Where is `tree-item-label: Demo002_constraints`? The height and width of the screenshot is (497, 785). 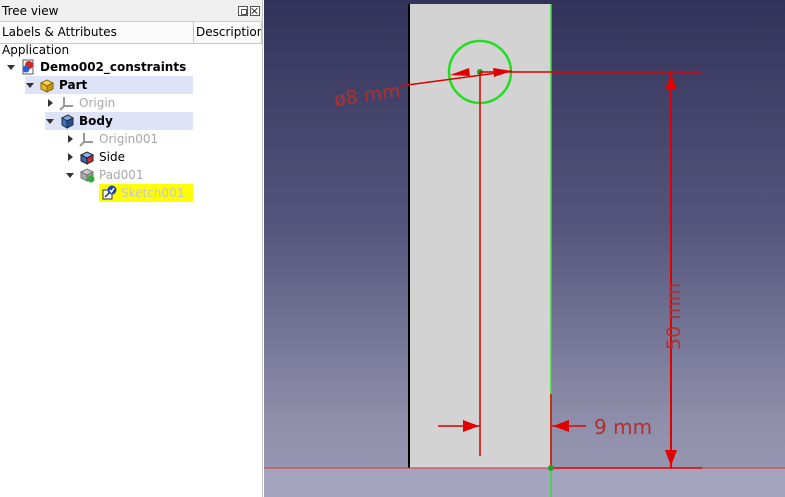
tree-item-label: Demo002_constraints is located at coordinates (113, 67).